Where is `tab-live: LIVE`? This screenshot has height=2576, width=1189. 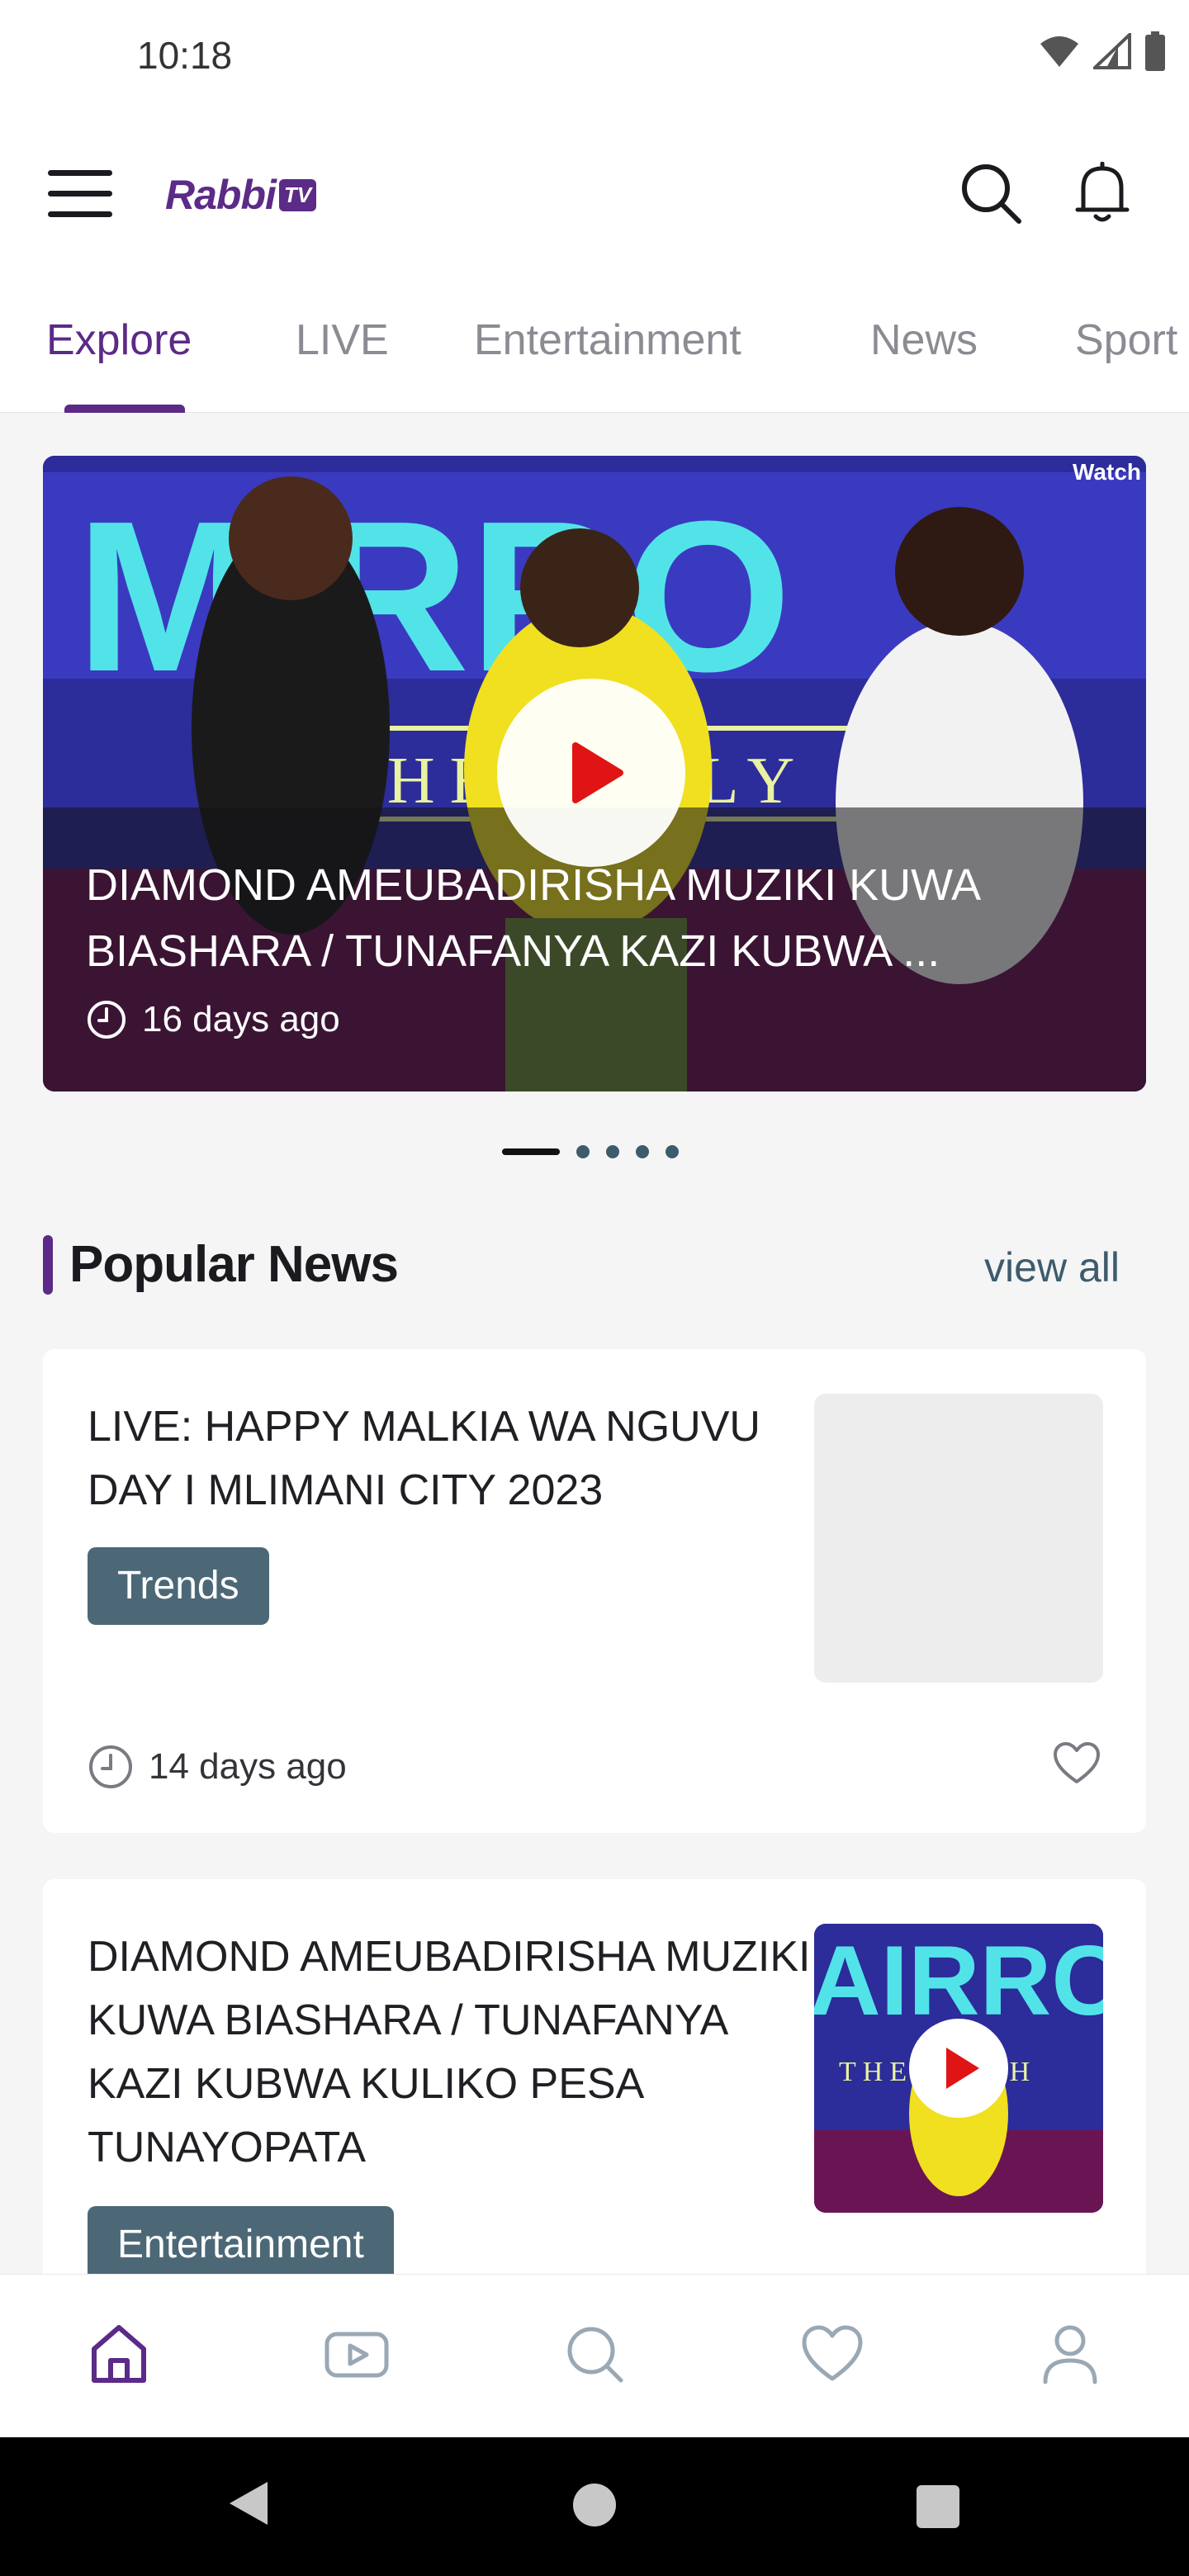 tab-live: LIVE is located at coordinates (342, 340).